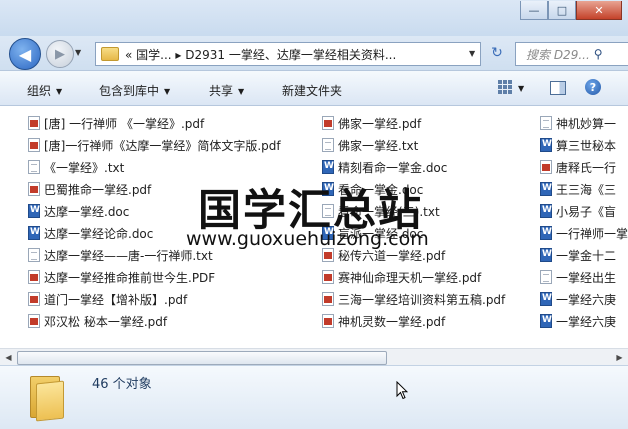 This screenshot has height=429, width=628. What do you see at coordinates (47, 398) in the screenshot?
I see `folder-large-icon` at bounding box center [47, 398].